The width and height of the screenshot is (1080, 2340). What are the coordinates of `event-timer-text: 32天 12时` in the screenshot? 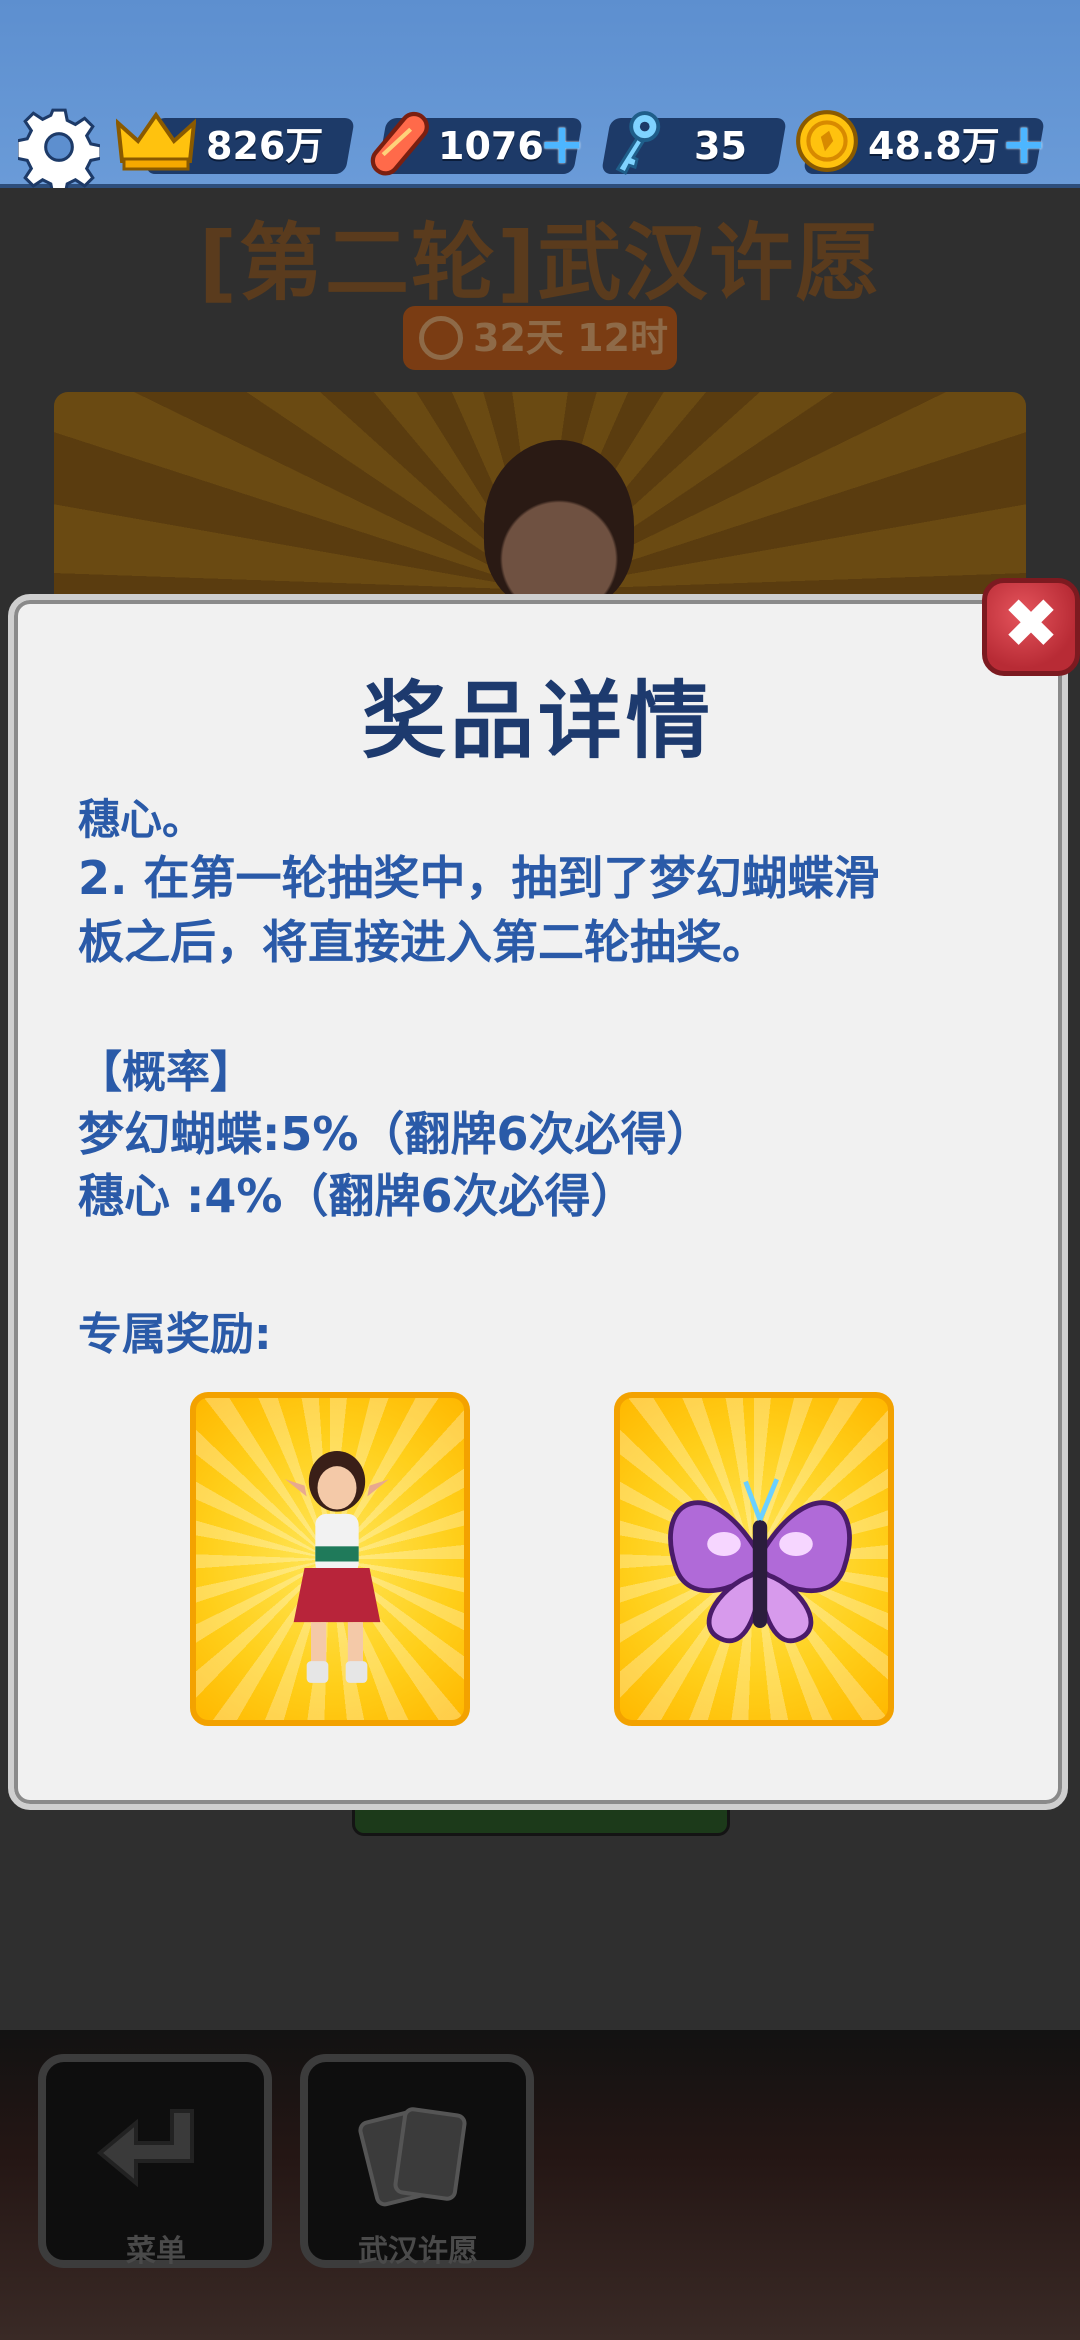 It's located at (570, 338).